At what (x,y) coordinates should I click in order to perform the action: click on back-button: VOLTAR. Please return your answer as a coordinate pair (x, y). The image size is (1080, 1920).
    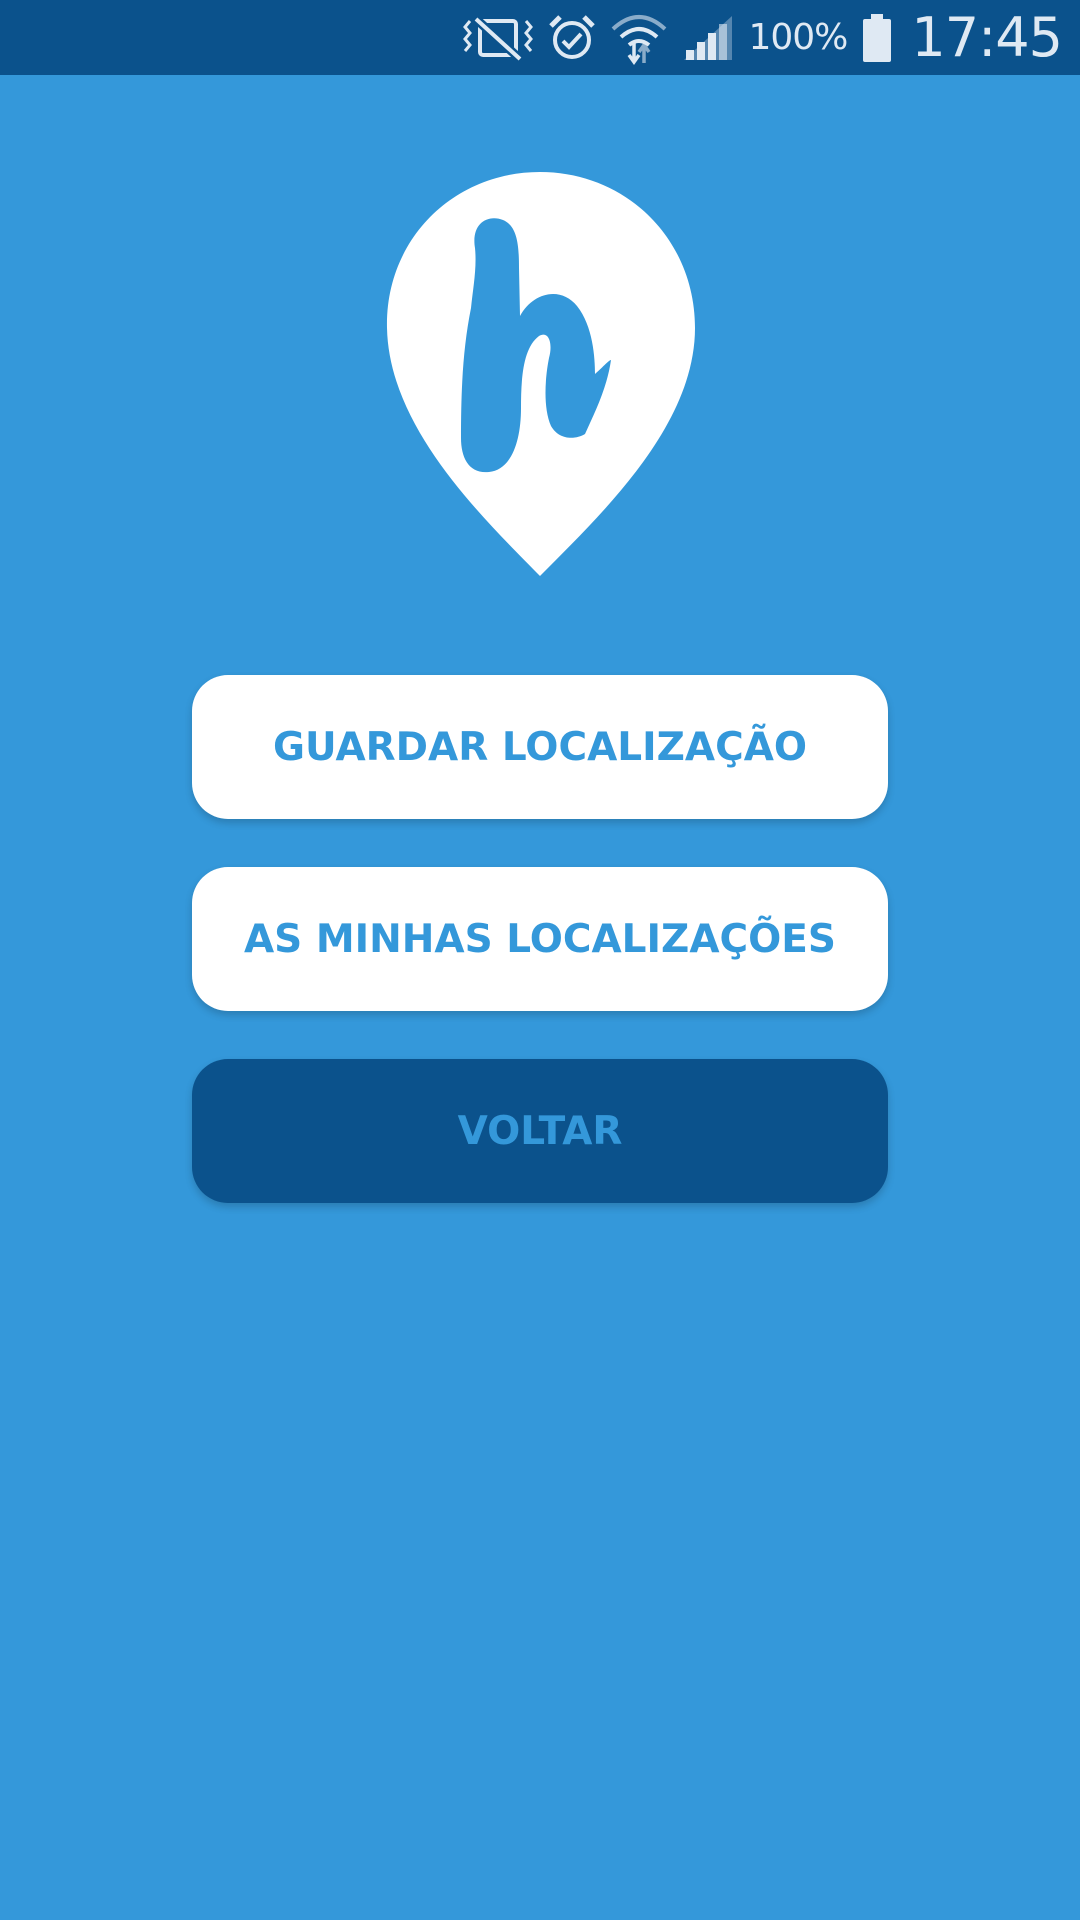
    Looking at the image, I should click on (540, 1131).